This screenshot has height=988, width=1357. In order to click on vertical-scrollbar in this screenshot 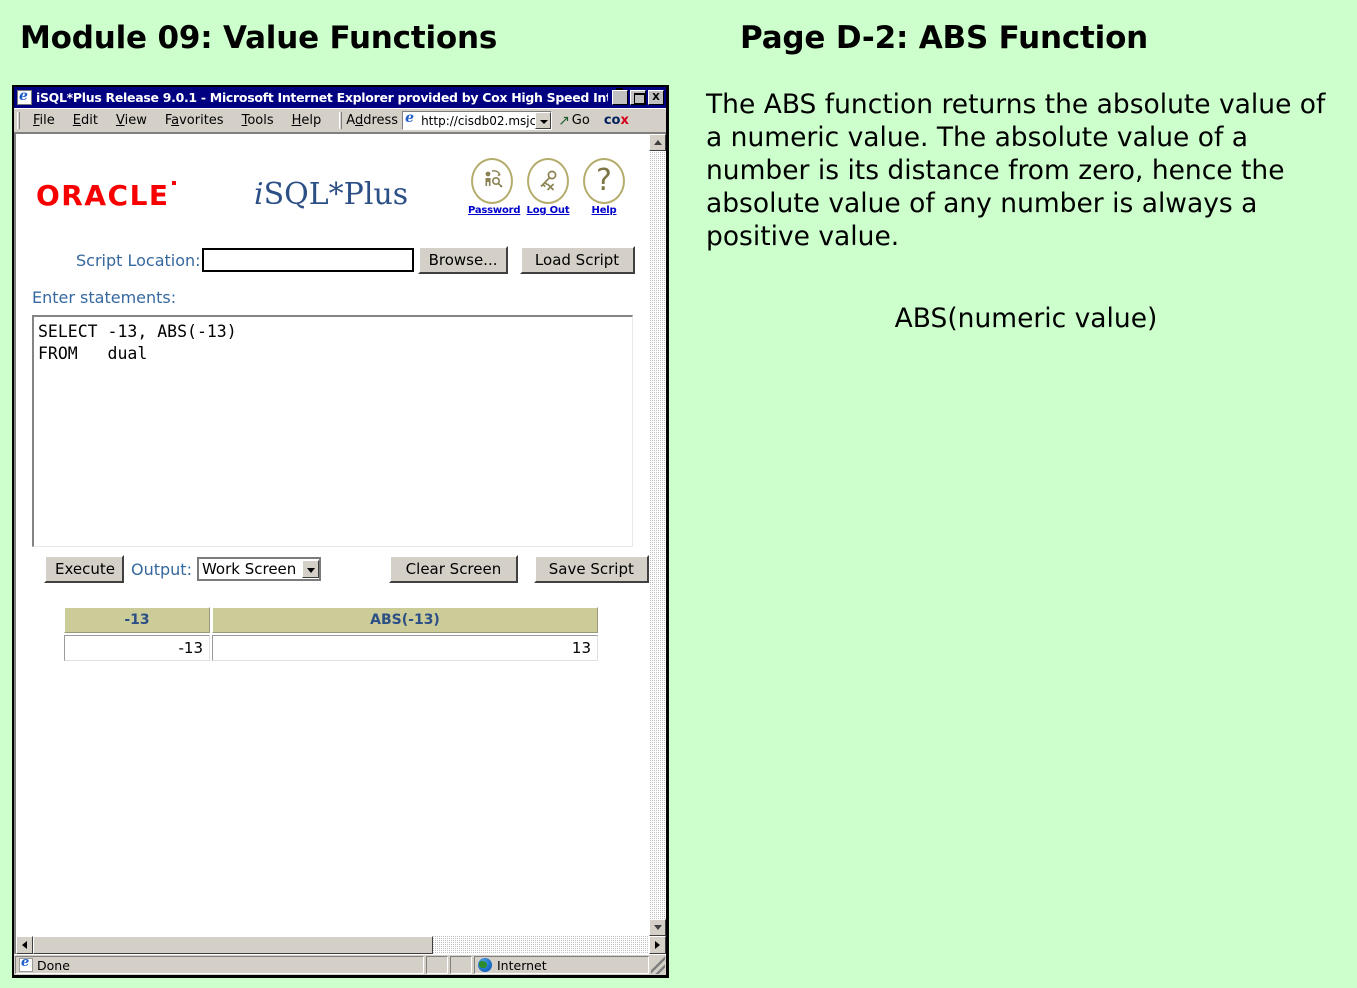, I will do `click(657, 535)`.